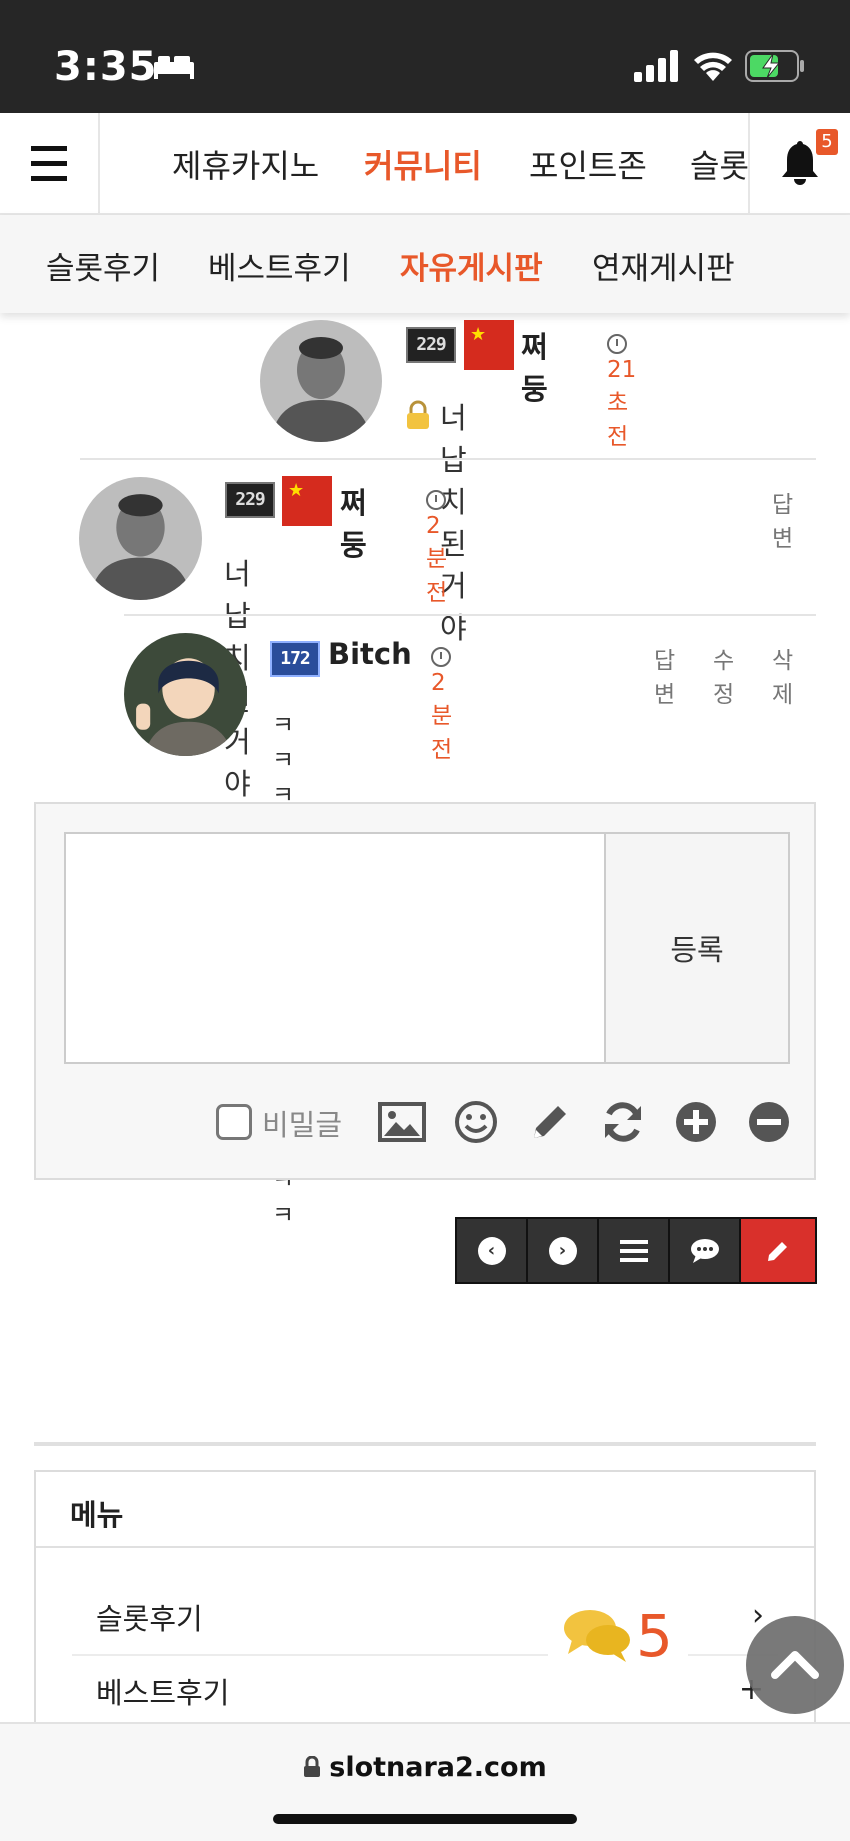  What do you see at coordinates (425, 1767) in the screenshot?
I see `url-text: slotnara2.com` at bounding box center [425, 1767].